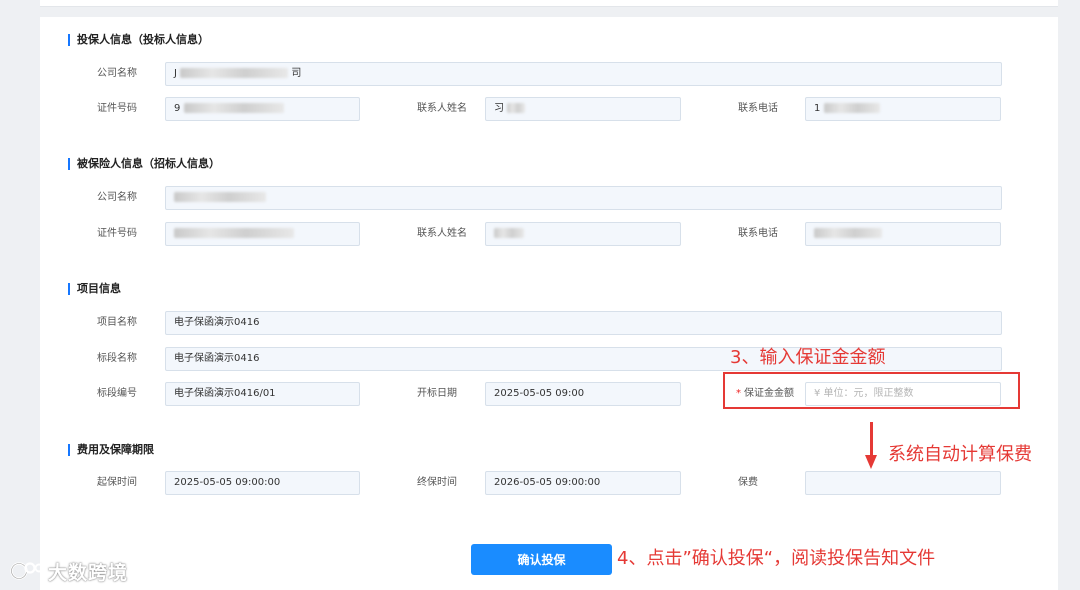  I want to click on project-section-title: 项目信息, so click(94, 289).